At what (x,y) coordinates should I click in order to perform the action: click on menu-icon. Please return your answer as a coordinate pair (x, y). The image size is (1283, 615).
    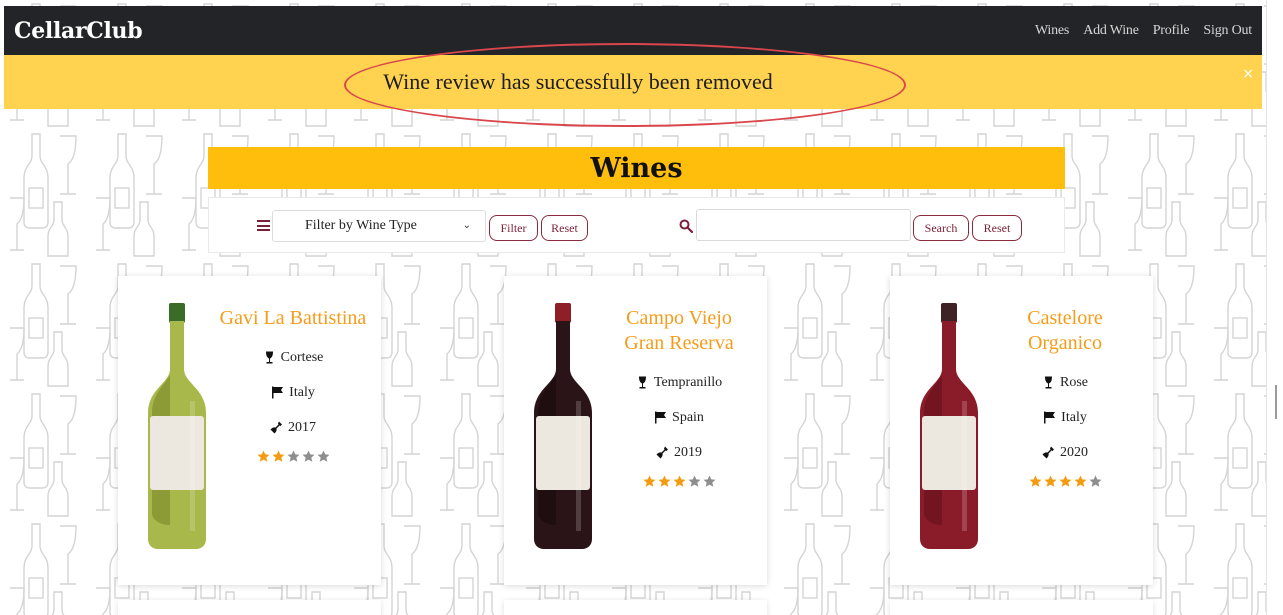
    Looking at the image, I should click on (263, 225).